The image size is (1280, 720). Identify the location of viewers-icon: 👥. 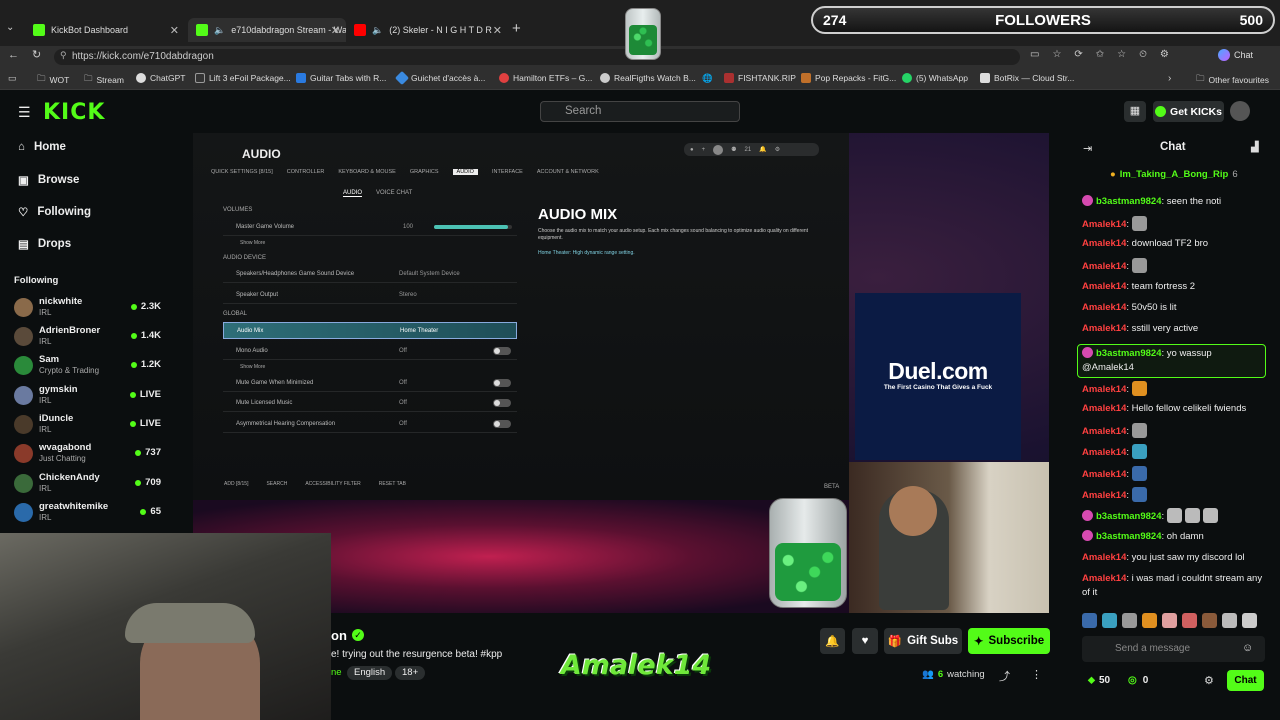
(928, 674).